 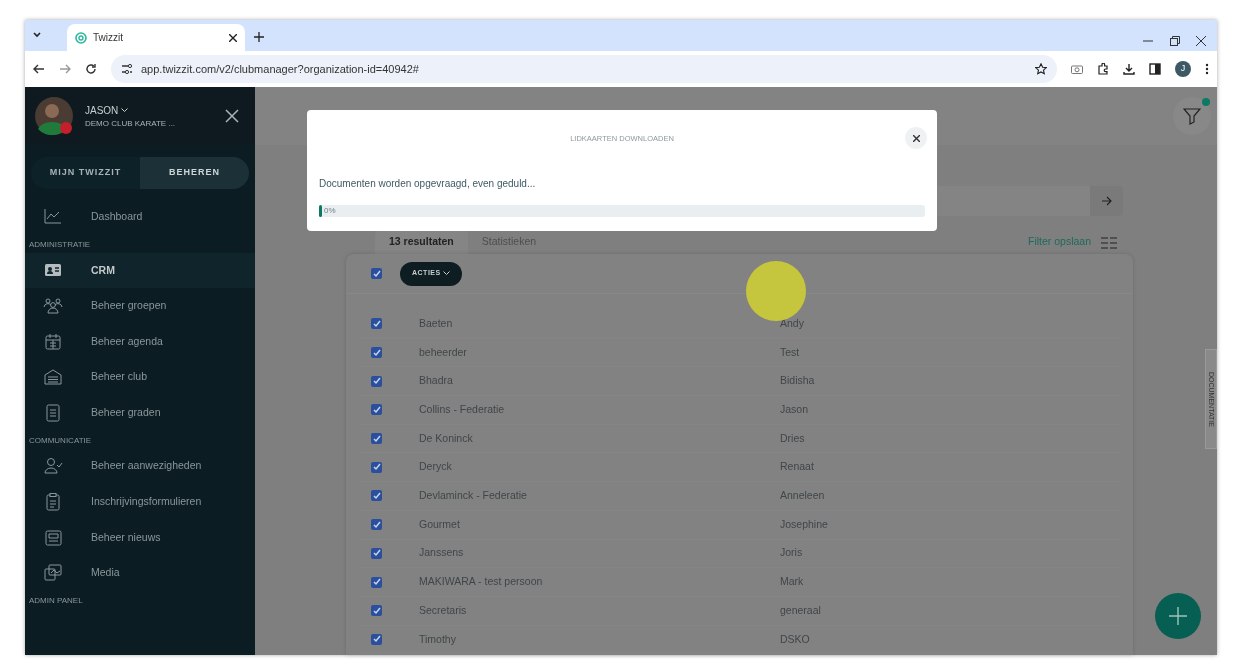 What do you see at coordinates (85, 173) in the screenshot?
I see `mode-tab: MIJN TWIZZIT` at bounding box center [85, 173].